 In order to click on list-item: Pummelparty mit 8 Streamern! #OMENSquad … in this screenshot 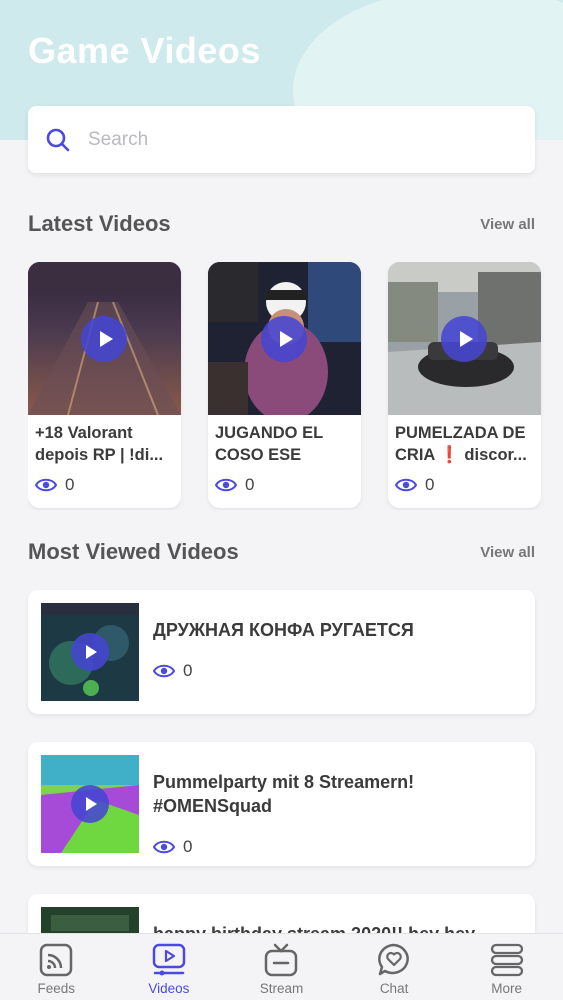, I will do `click(281, 804)`.